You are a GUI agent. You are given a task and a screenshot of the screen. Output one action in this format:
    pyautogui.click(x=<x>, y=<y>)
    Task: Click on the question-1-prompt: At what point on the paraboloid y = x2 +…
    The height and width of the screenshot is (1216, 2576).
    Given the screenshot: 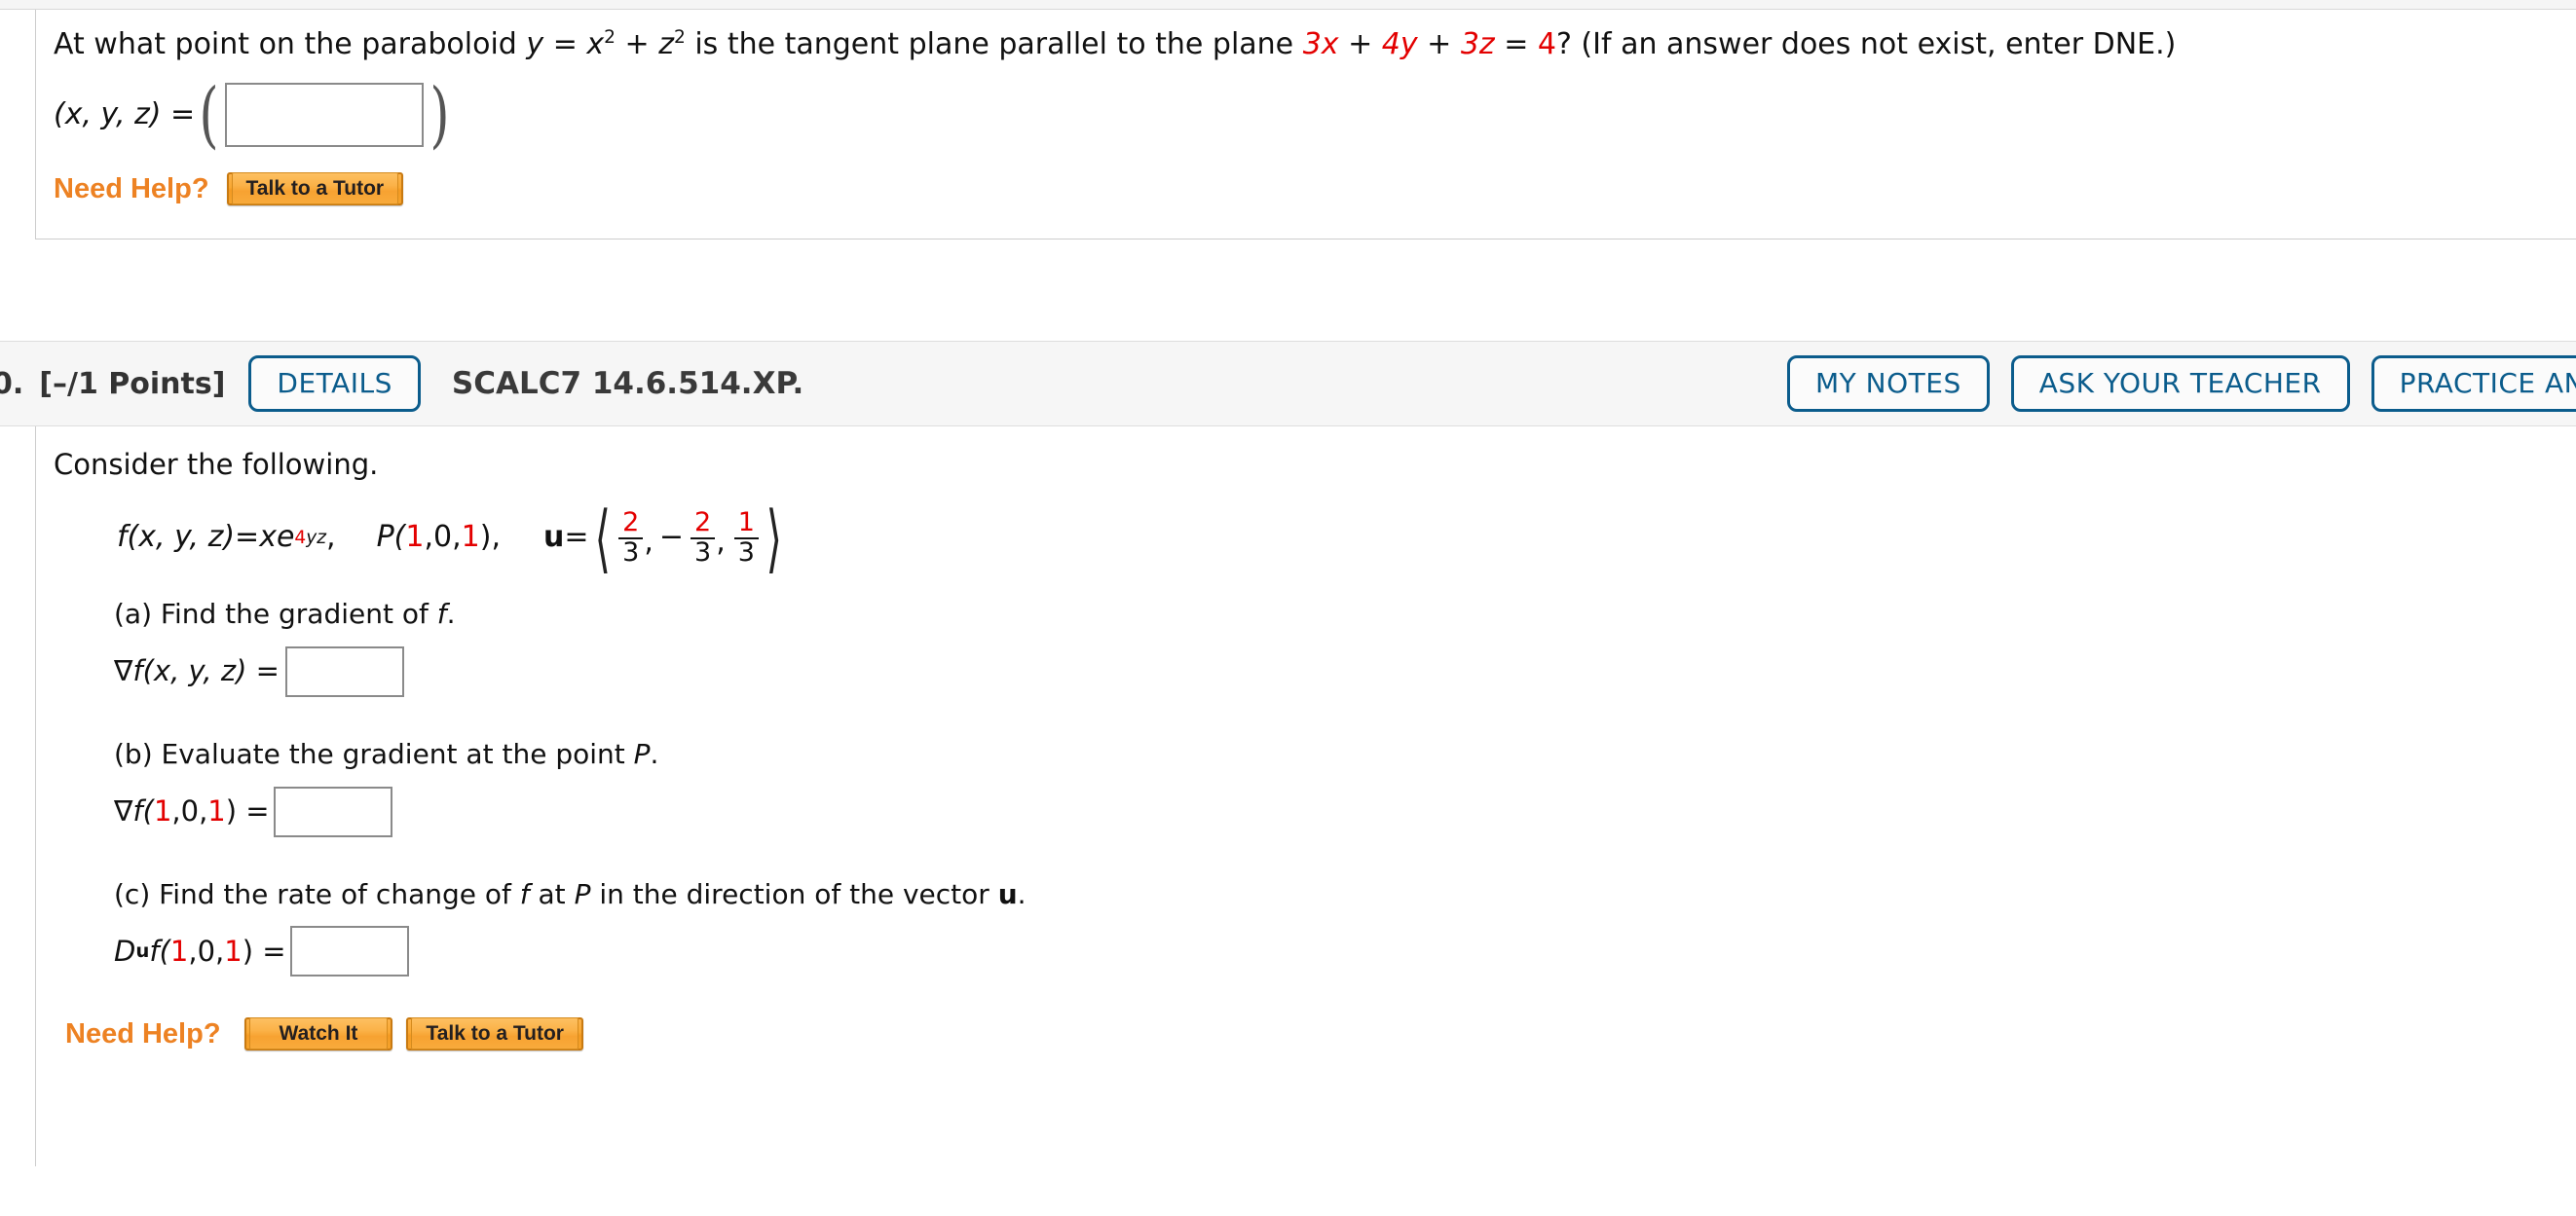 What is the action you would take?
    pyautogui.click(x=1315, y=45)
    